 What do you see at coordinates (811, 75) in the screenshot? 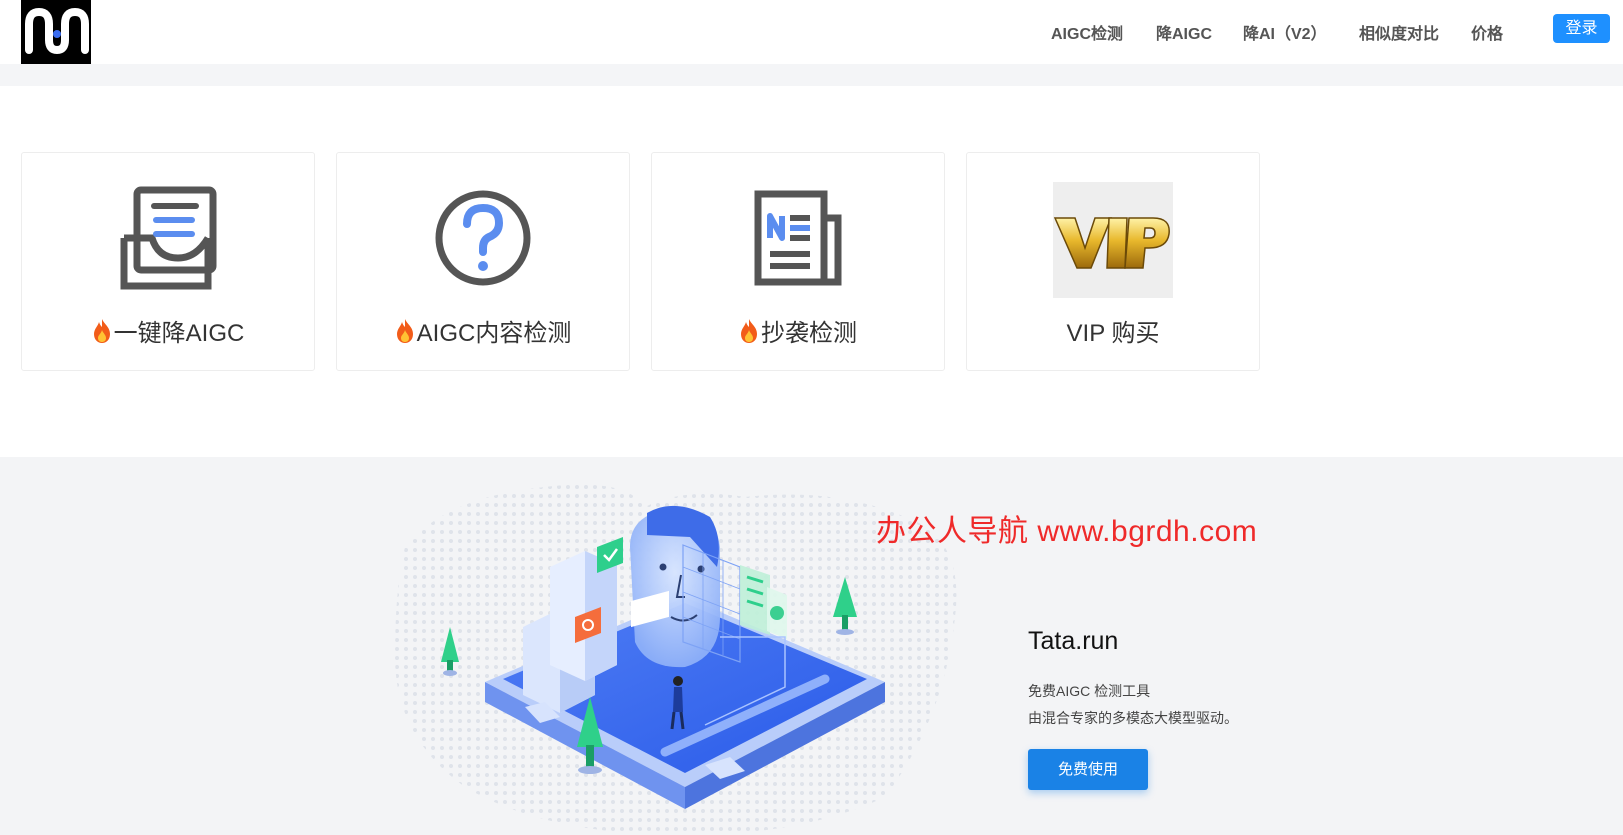
I see `header-divider-band` at bounding box center [811, 75].